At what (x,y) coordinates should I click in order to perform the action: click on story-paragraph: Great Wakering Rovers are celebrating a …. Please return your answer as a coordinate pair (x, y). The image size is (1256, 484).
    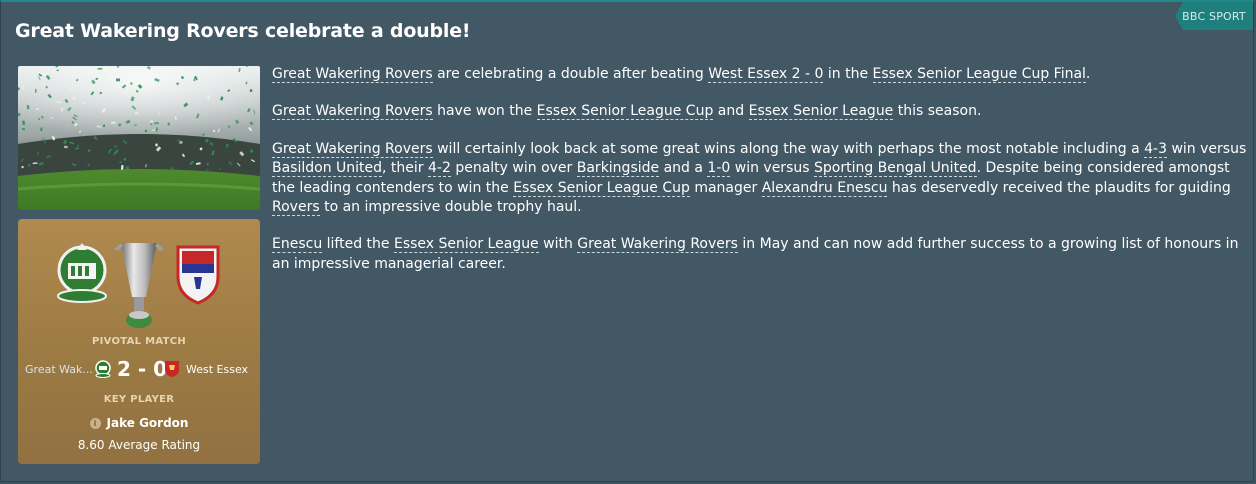
    Looking at the image, I should click on (759, 74).